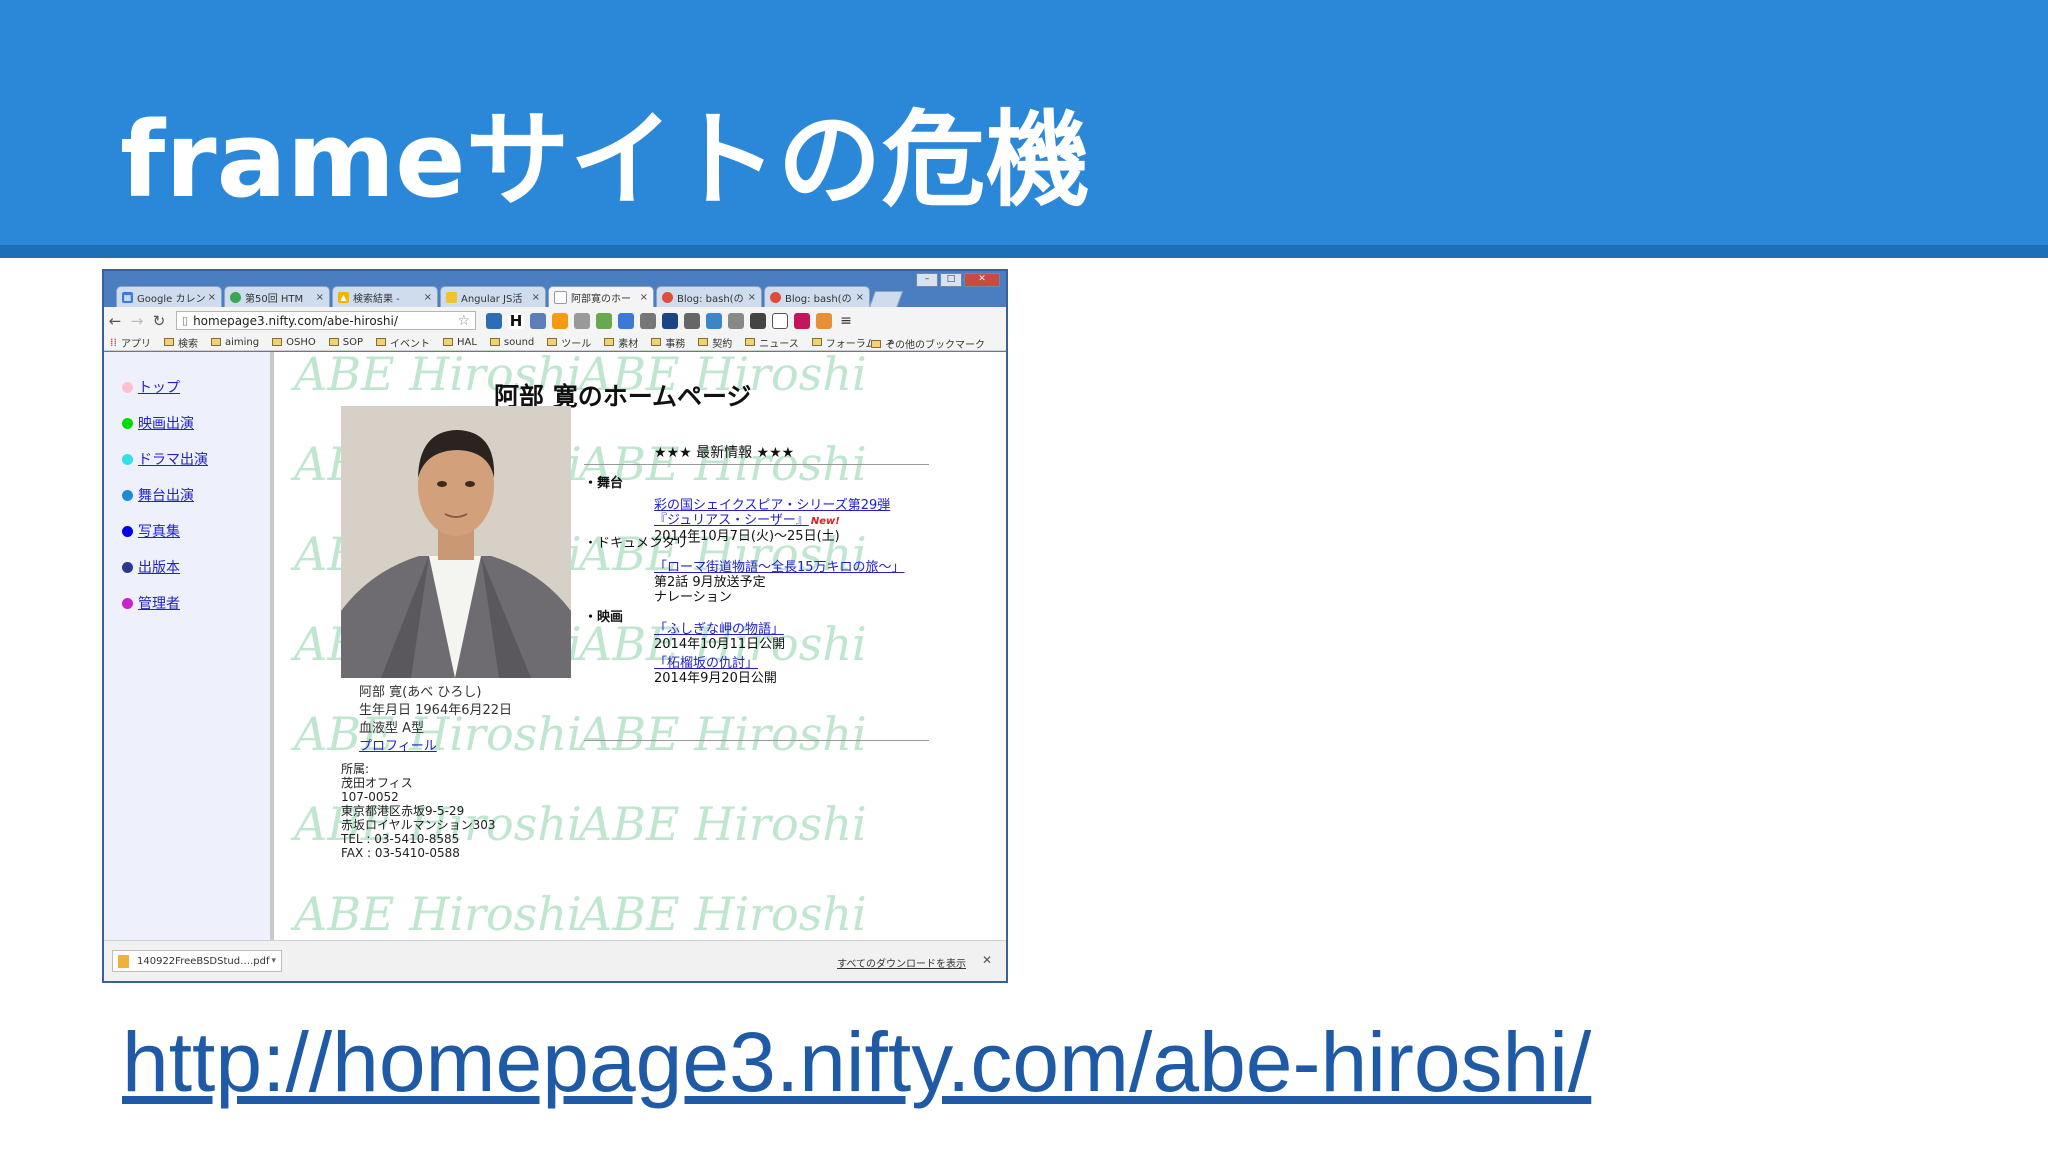 The width and height of the screenshot is (2048, 1152). Describe the element at coordinates (601, 299) in the screenshot. I see `tab-title: 阿部寛のホー` at that location.